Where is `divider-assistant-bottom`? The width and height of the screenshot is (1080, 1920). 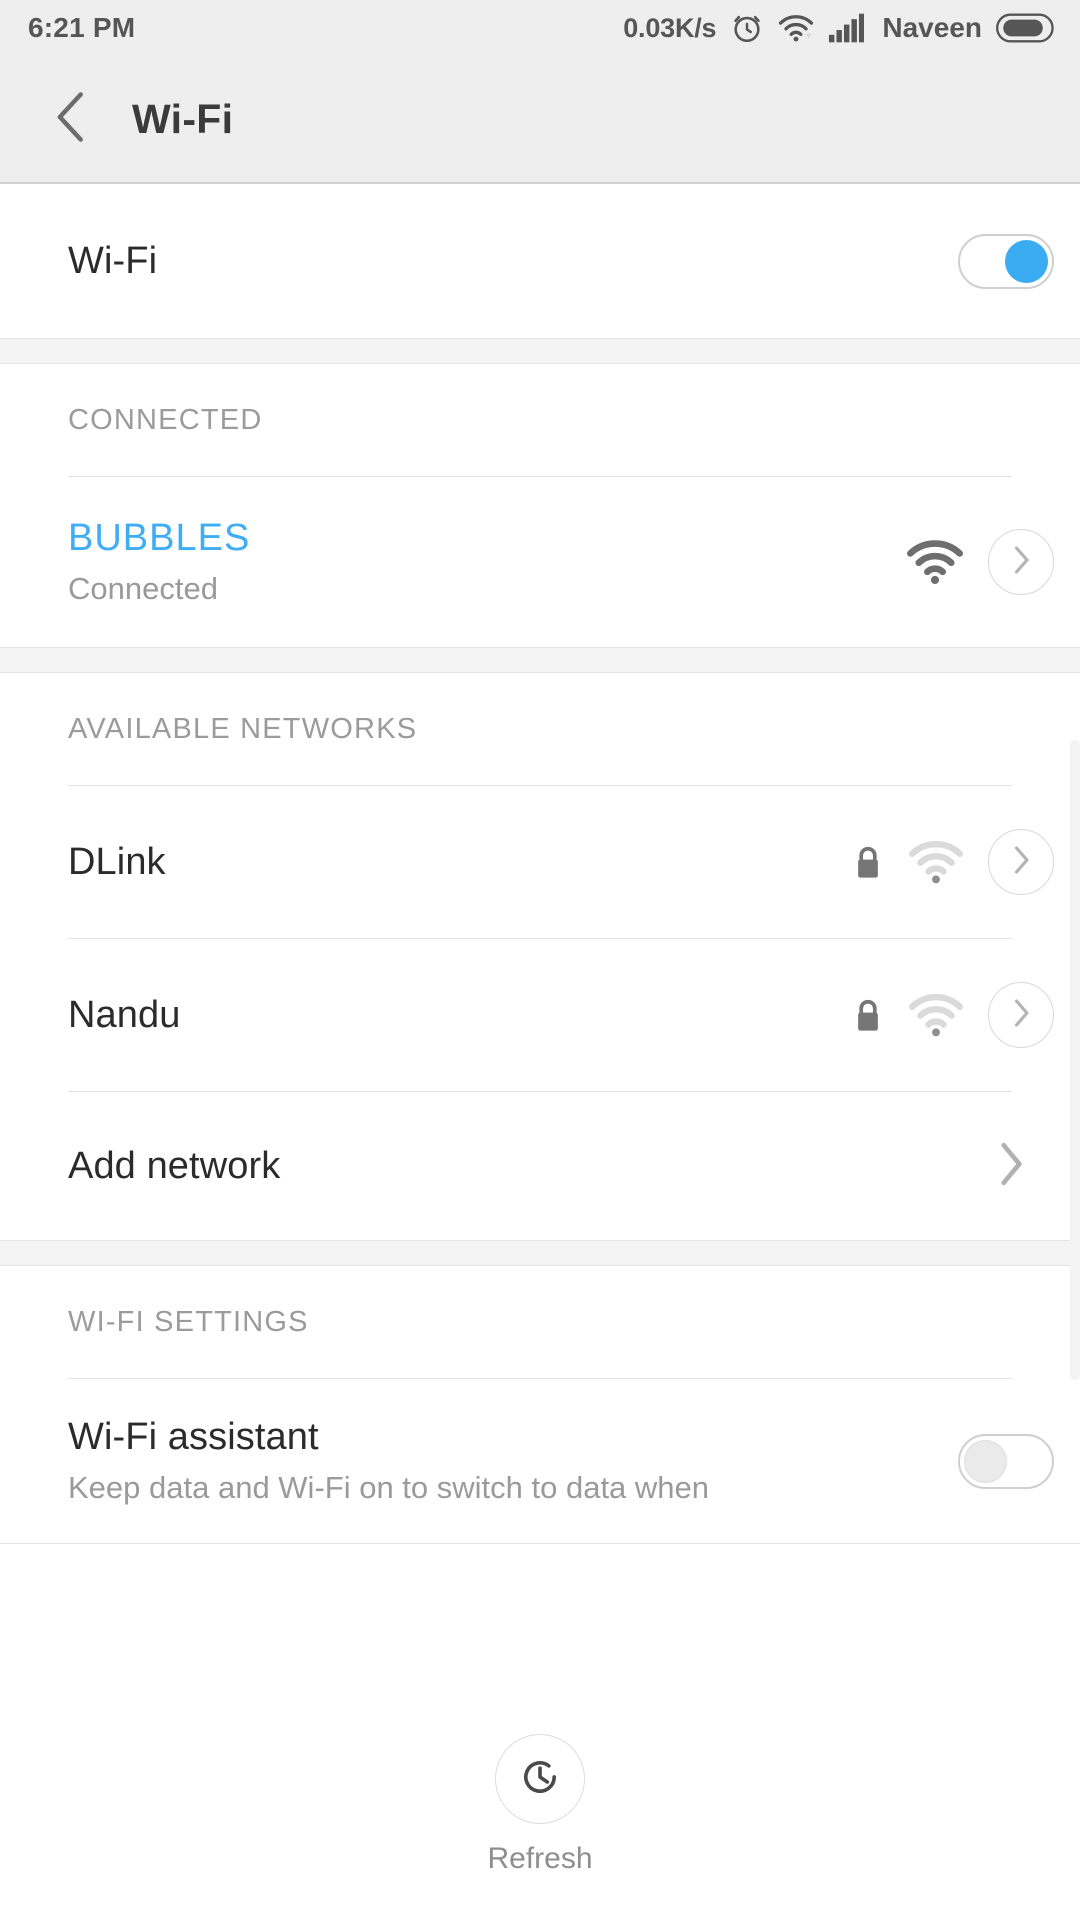 divider-assistant-bottom is located at coordinates (540, 1543).